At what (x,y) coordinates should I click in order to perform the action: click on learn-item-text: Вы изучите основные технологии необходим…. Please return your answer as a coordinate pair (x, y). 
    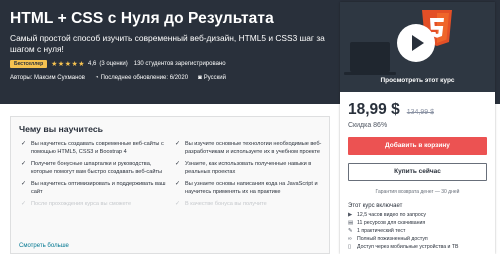
    Looking at the image, I should click on (253, 148).